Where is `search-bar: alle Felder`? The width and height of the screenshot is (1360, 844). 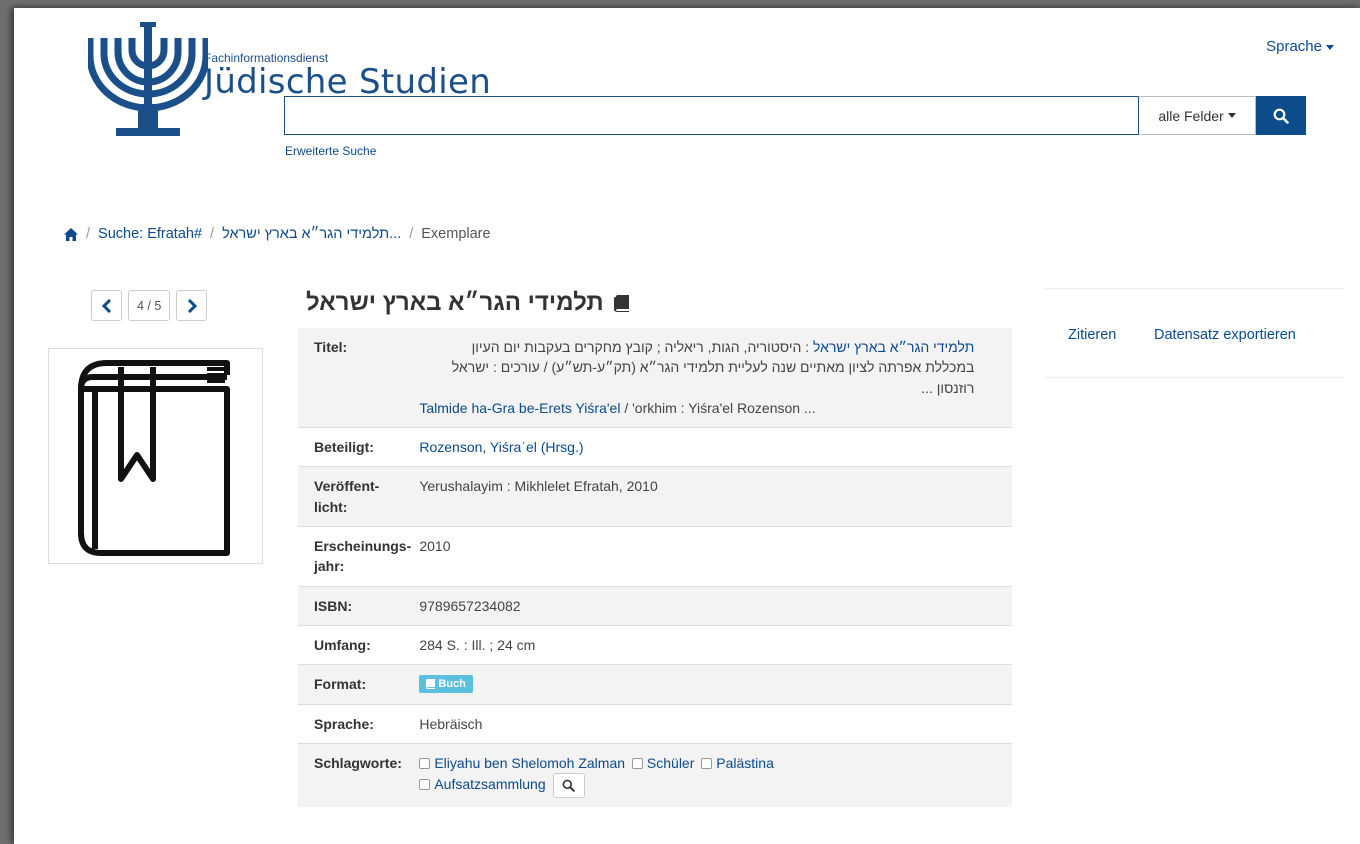
search-bar: alle Felder is located at coordinates (795, 115).